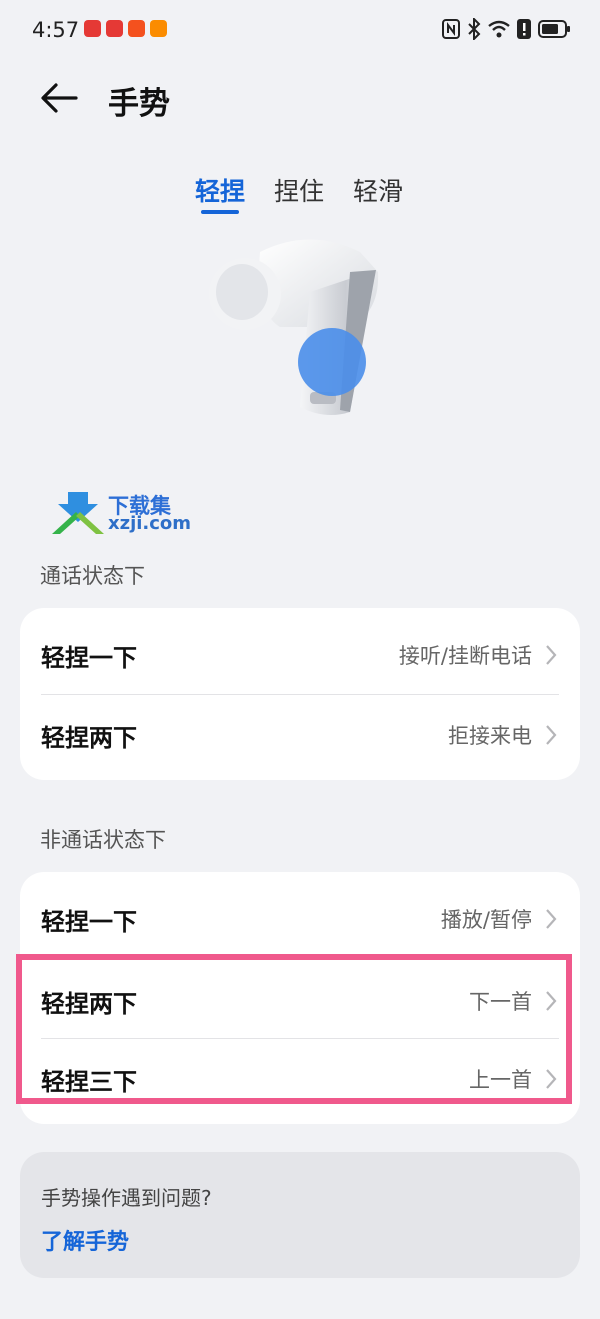 The width and height of the screenshot is (600, 1319). I want to click on learn-gestures-link: 了解手势, so click(85, 1240).